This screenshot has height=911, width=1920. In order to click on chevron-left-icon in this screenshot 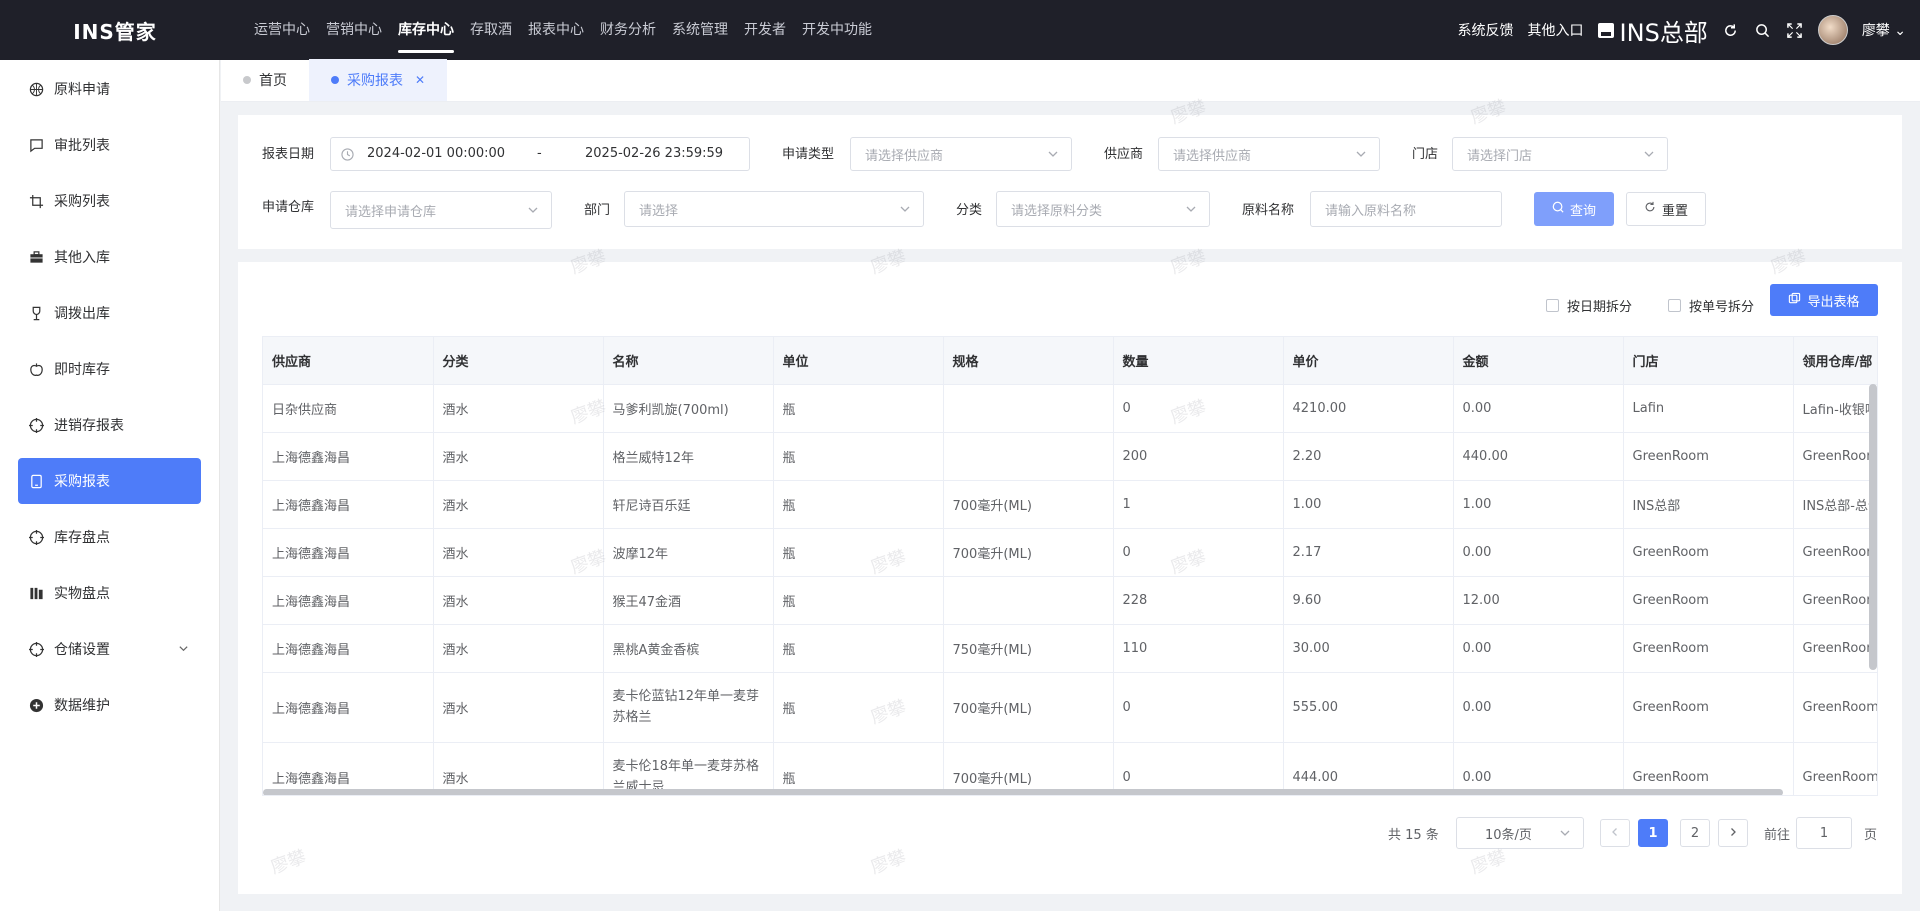, I will do `click(1615, 833)`.